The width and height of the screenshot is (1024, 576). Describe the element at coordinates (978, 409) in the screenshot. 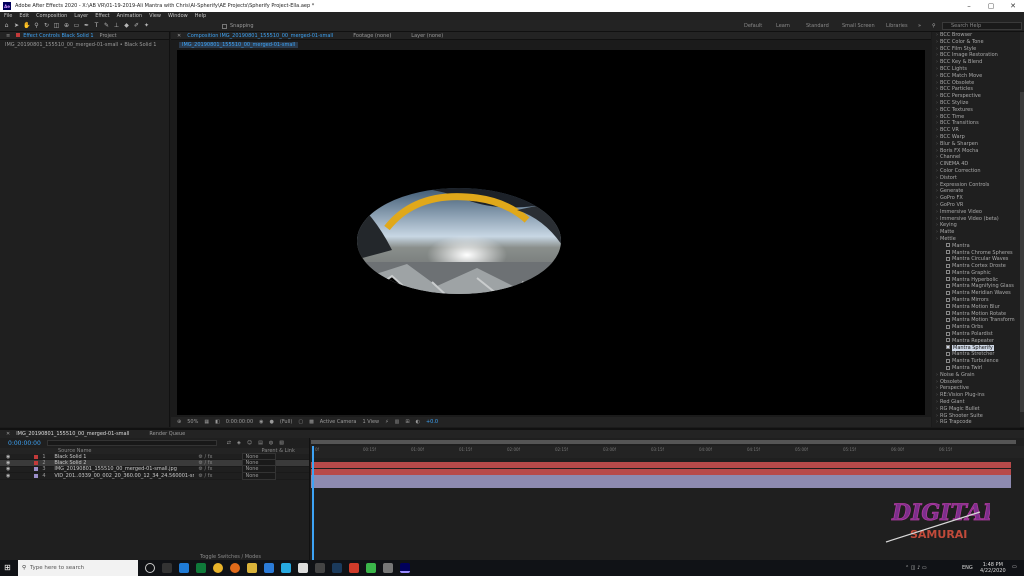

I see `effect-item: › RG Magic Bullet` at that location.